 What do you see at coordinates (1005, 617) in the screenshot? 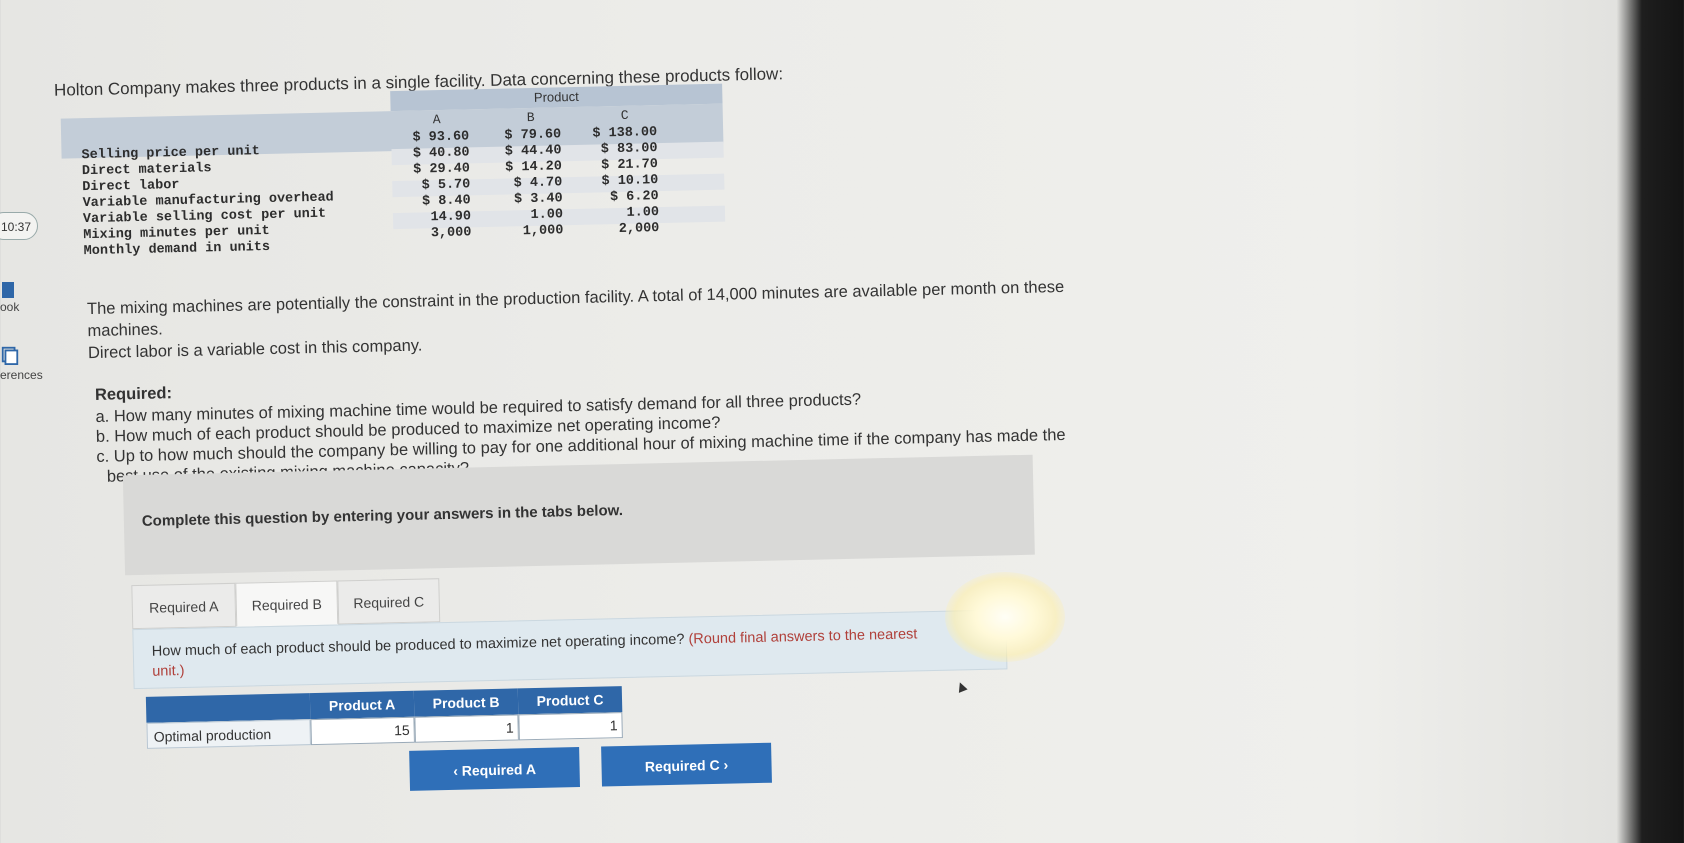
I see `screen-glare` at bounding box center [1005, 617].